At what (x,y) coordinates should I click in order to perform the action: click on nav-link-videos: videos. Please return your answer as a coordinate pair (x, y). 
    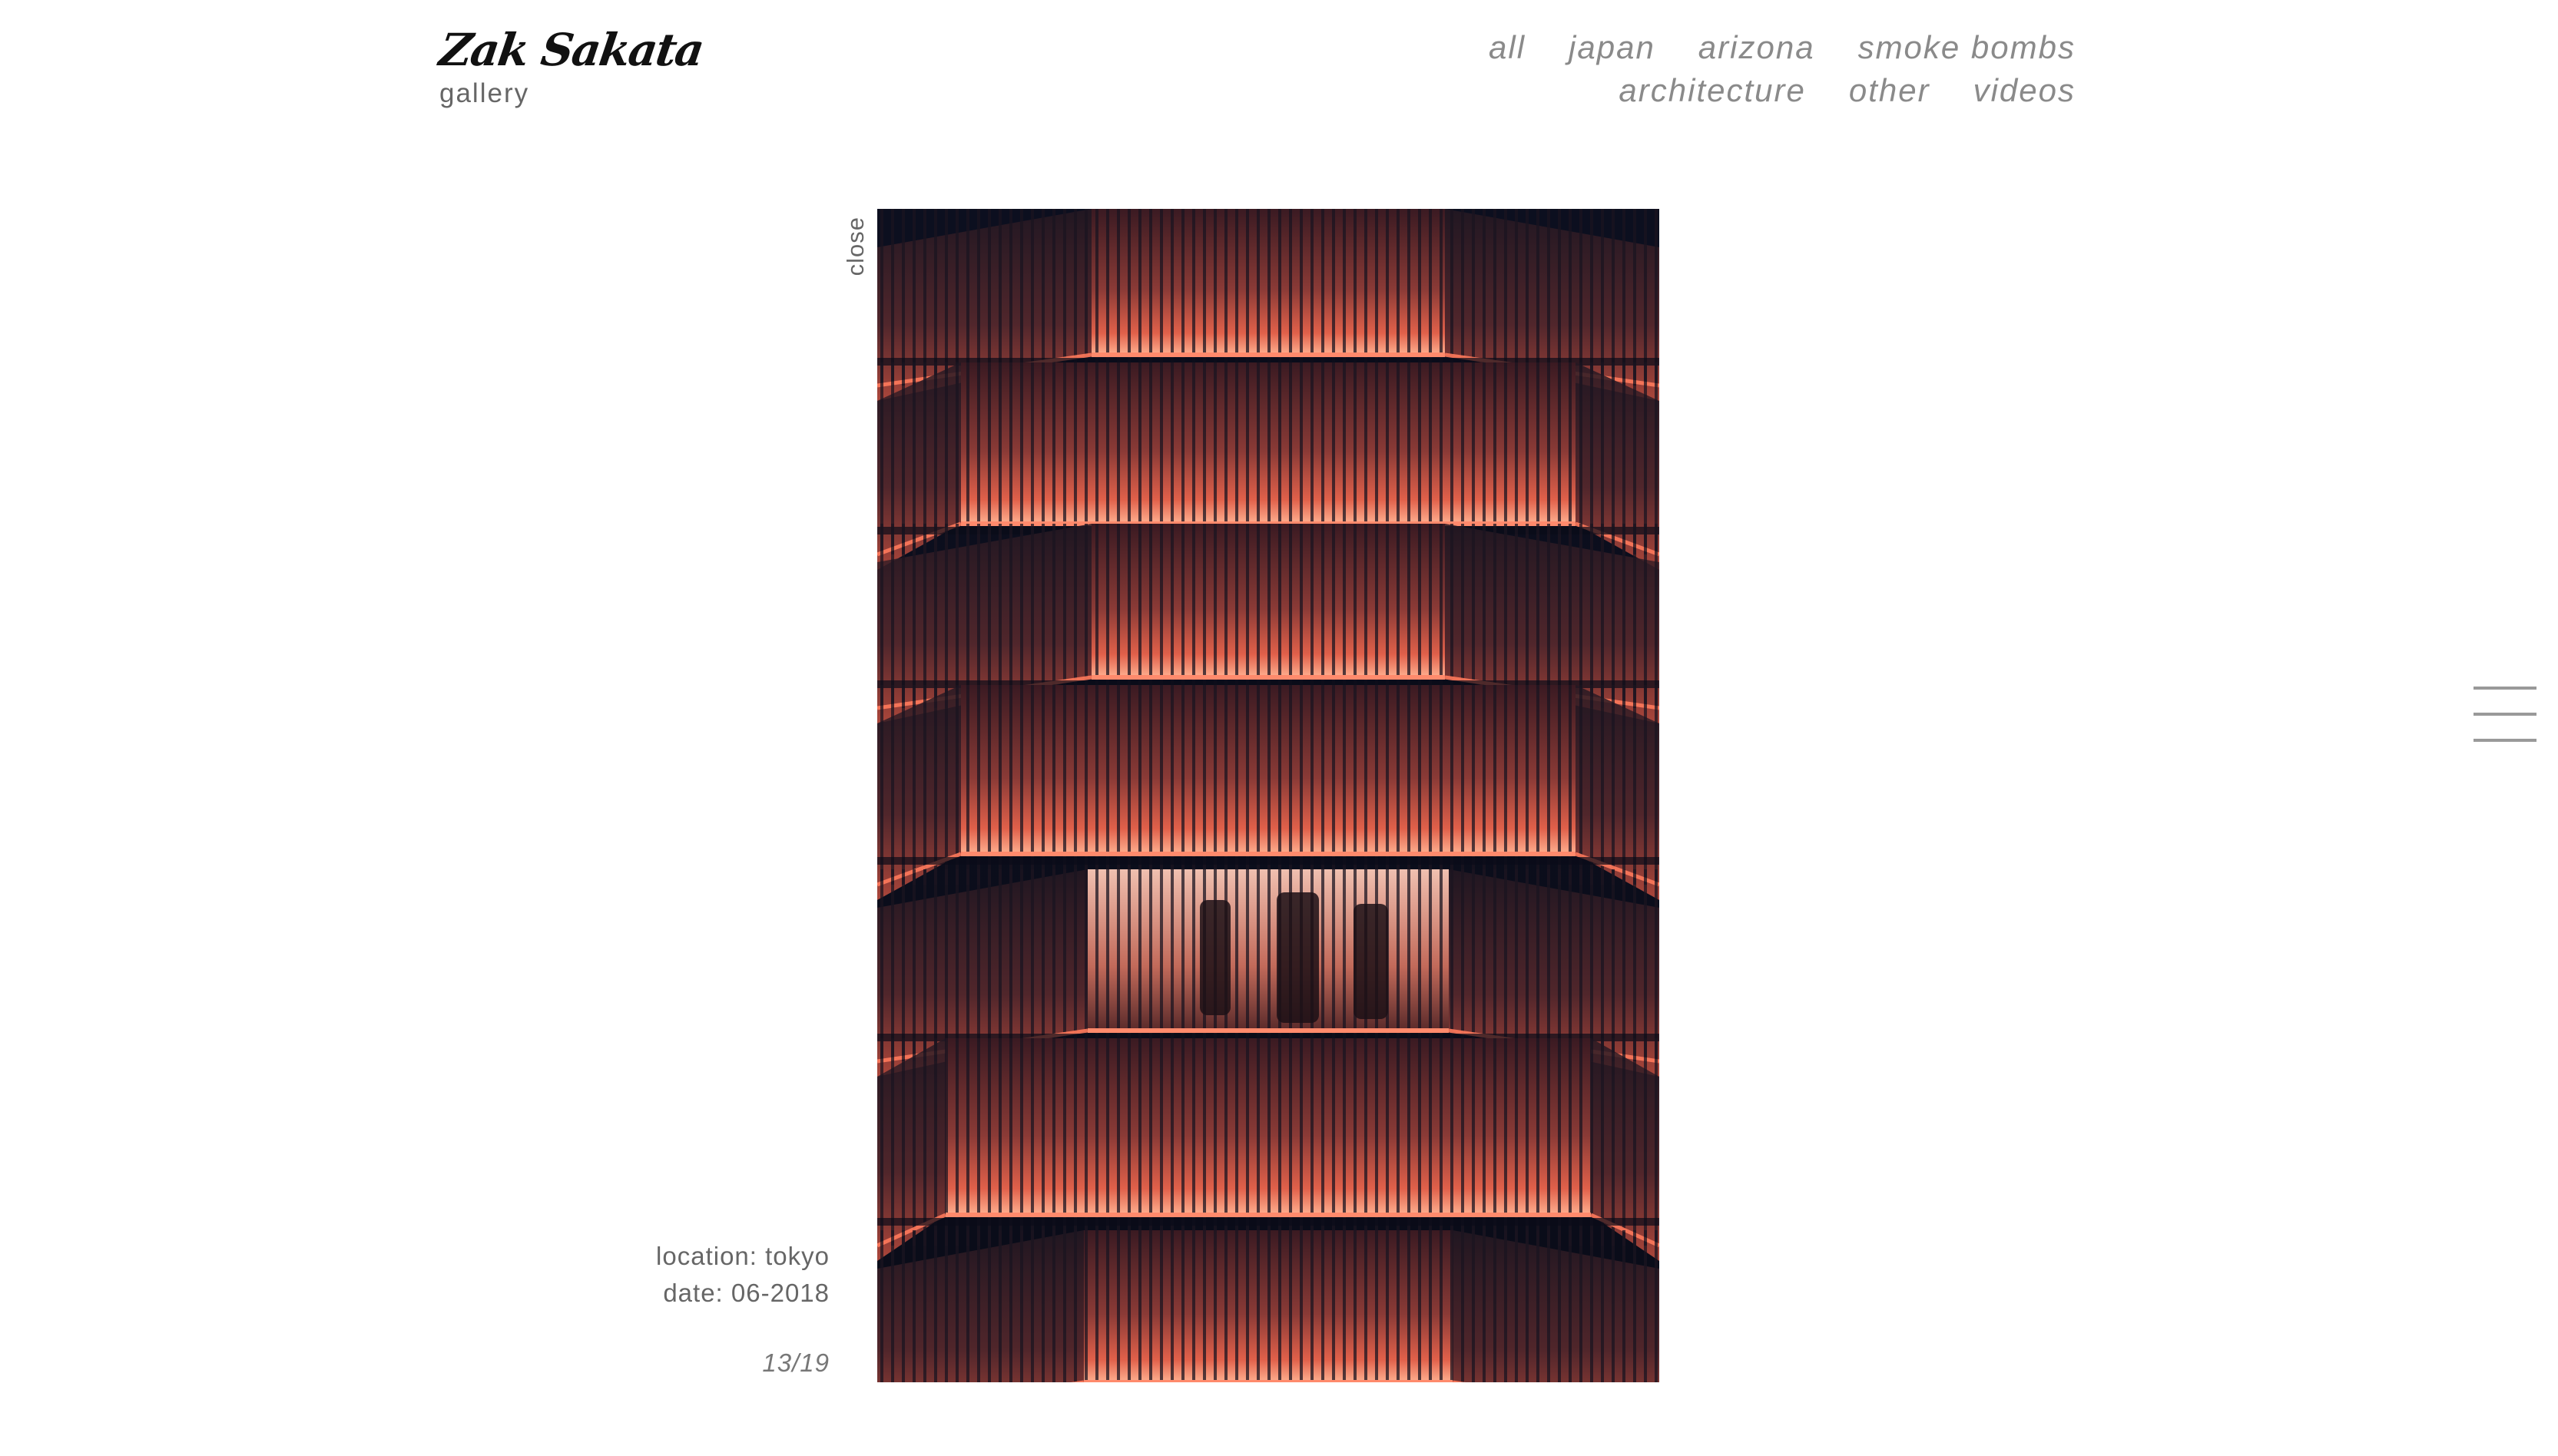
    Looking at the image, I should click on (2024, 90).